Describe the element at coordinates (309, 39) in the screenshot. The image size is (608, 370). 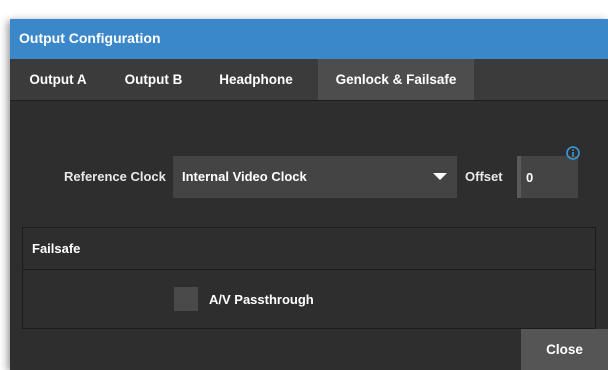
I see `title-bar: Output Configuration` at that location.